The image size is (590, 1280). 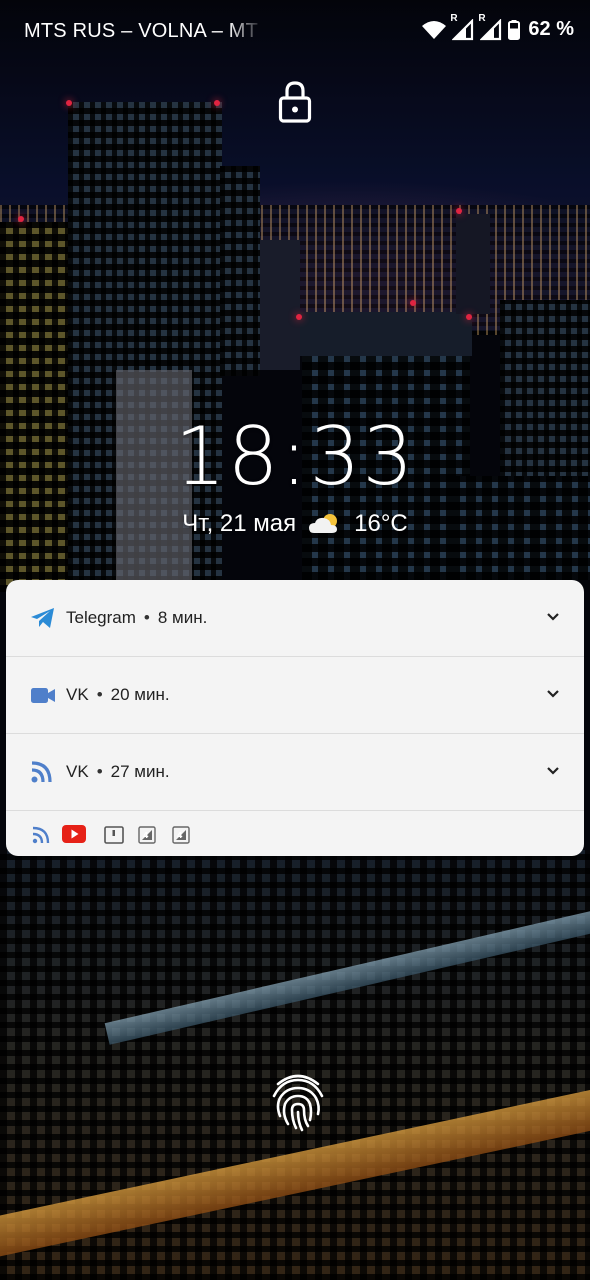 I want to click on status-icons: R R 62 %, so click(x=498, y=27).